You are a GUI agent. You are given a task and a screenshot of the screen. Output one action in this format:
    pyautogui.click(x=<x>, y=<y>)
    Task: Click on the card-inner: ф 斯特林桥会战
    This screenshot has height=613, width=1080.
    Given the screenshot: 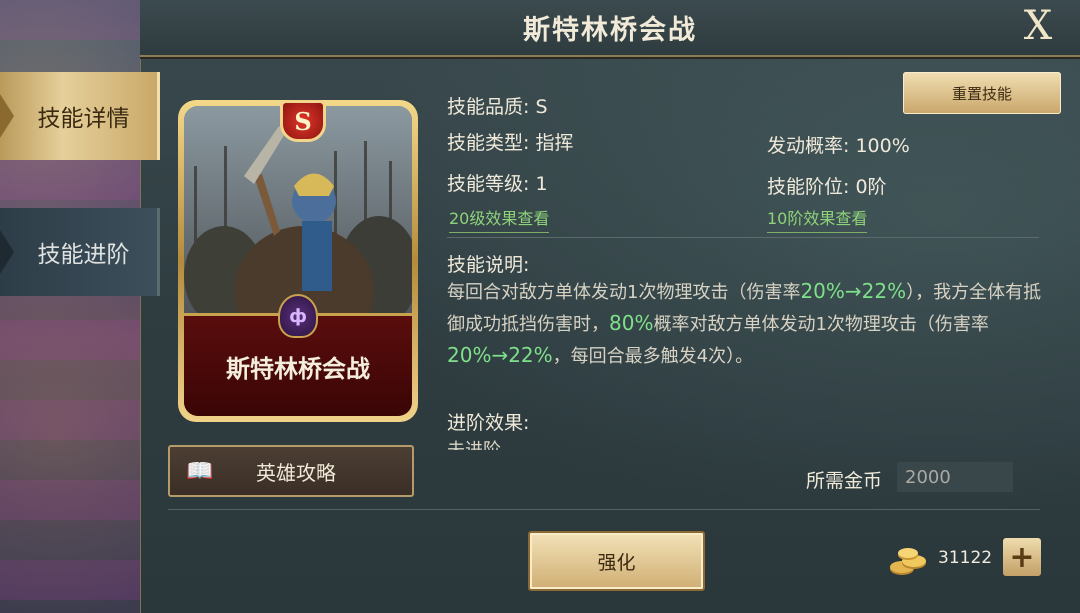 What is the action you would take?
    pyautogui.click(x=298, y=261)
    